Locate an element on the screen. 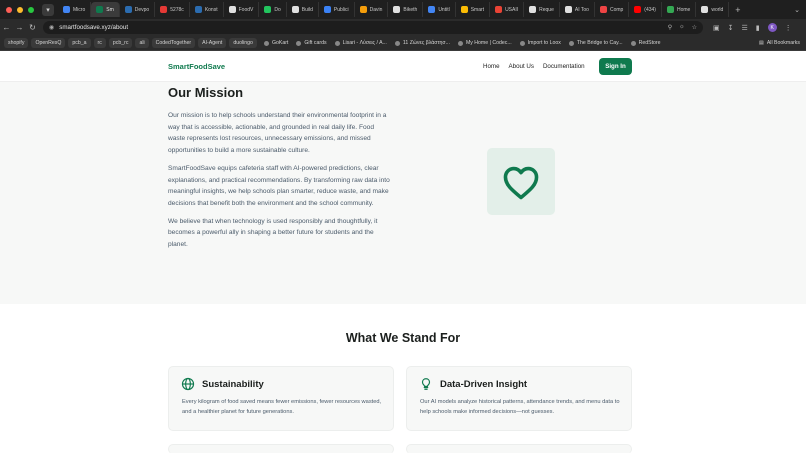 The height and width of the screenshot is (453, 806). tab-label: (434) is located at coordinates (650, 9).